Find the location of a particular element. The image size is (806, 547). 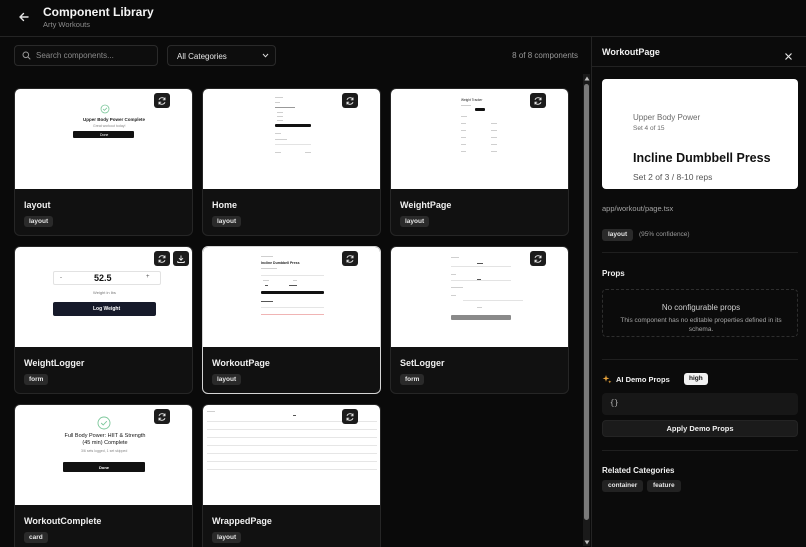

related-category-tag: container is located at coordinates (623, 486).